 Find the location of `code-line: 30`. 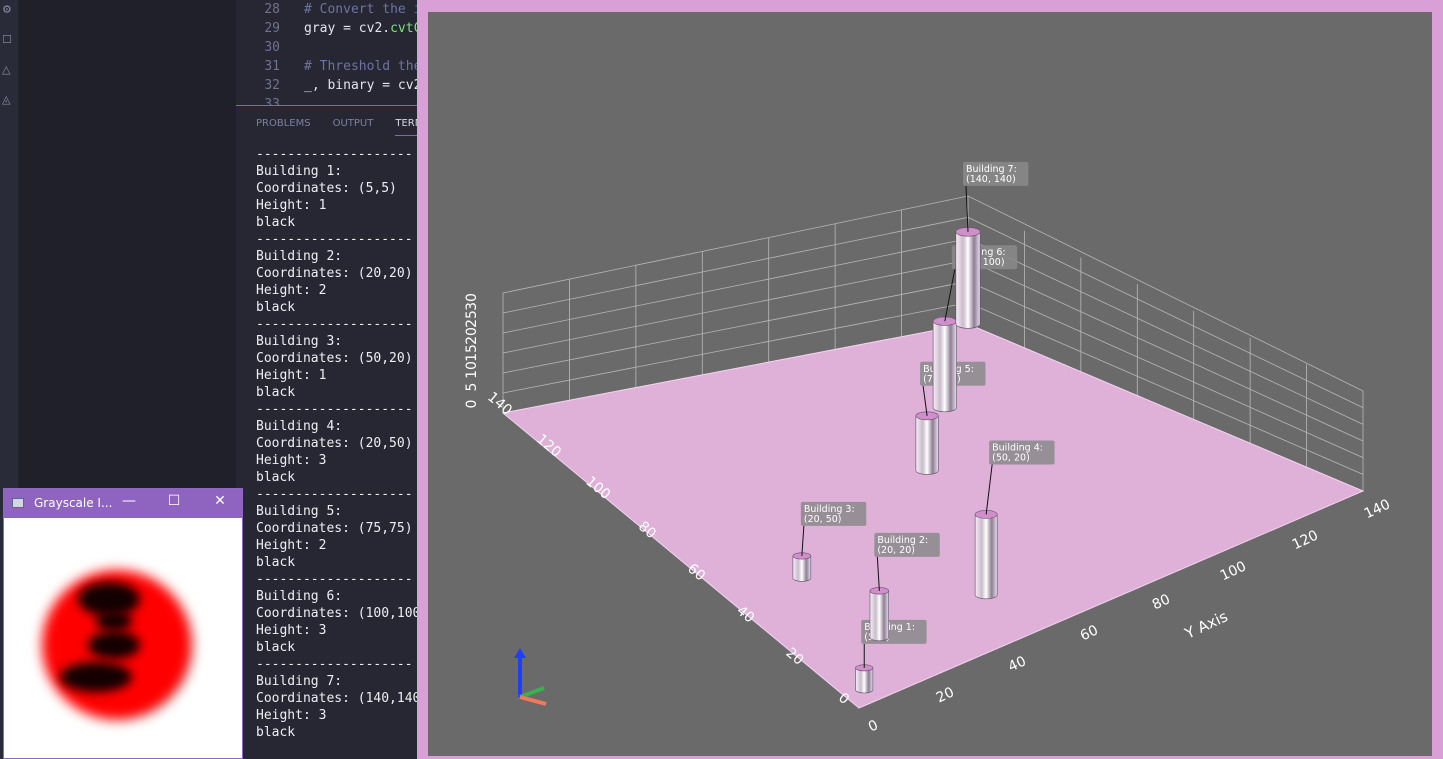

code-line: 30 is located at coordinates (270, 47).